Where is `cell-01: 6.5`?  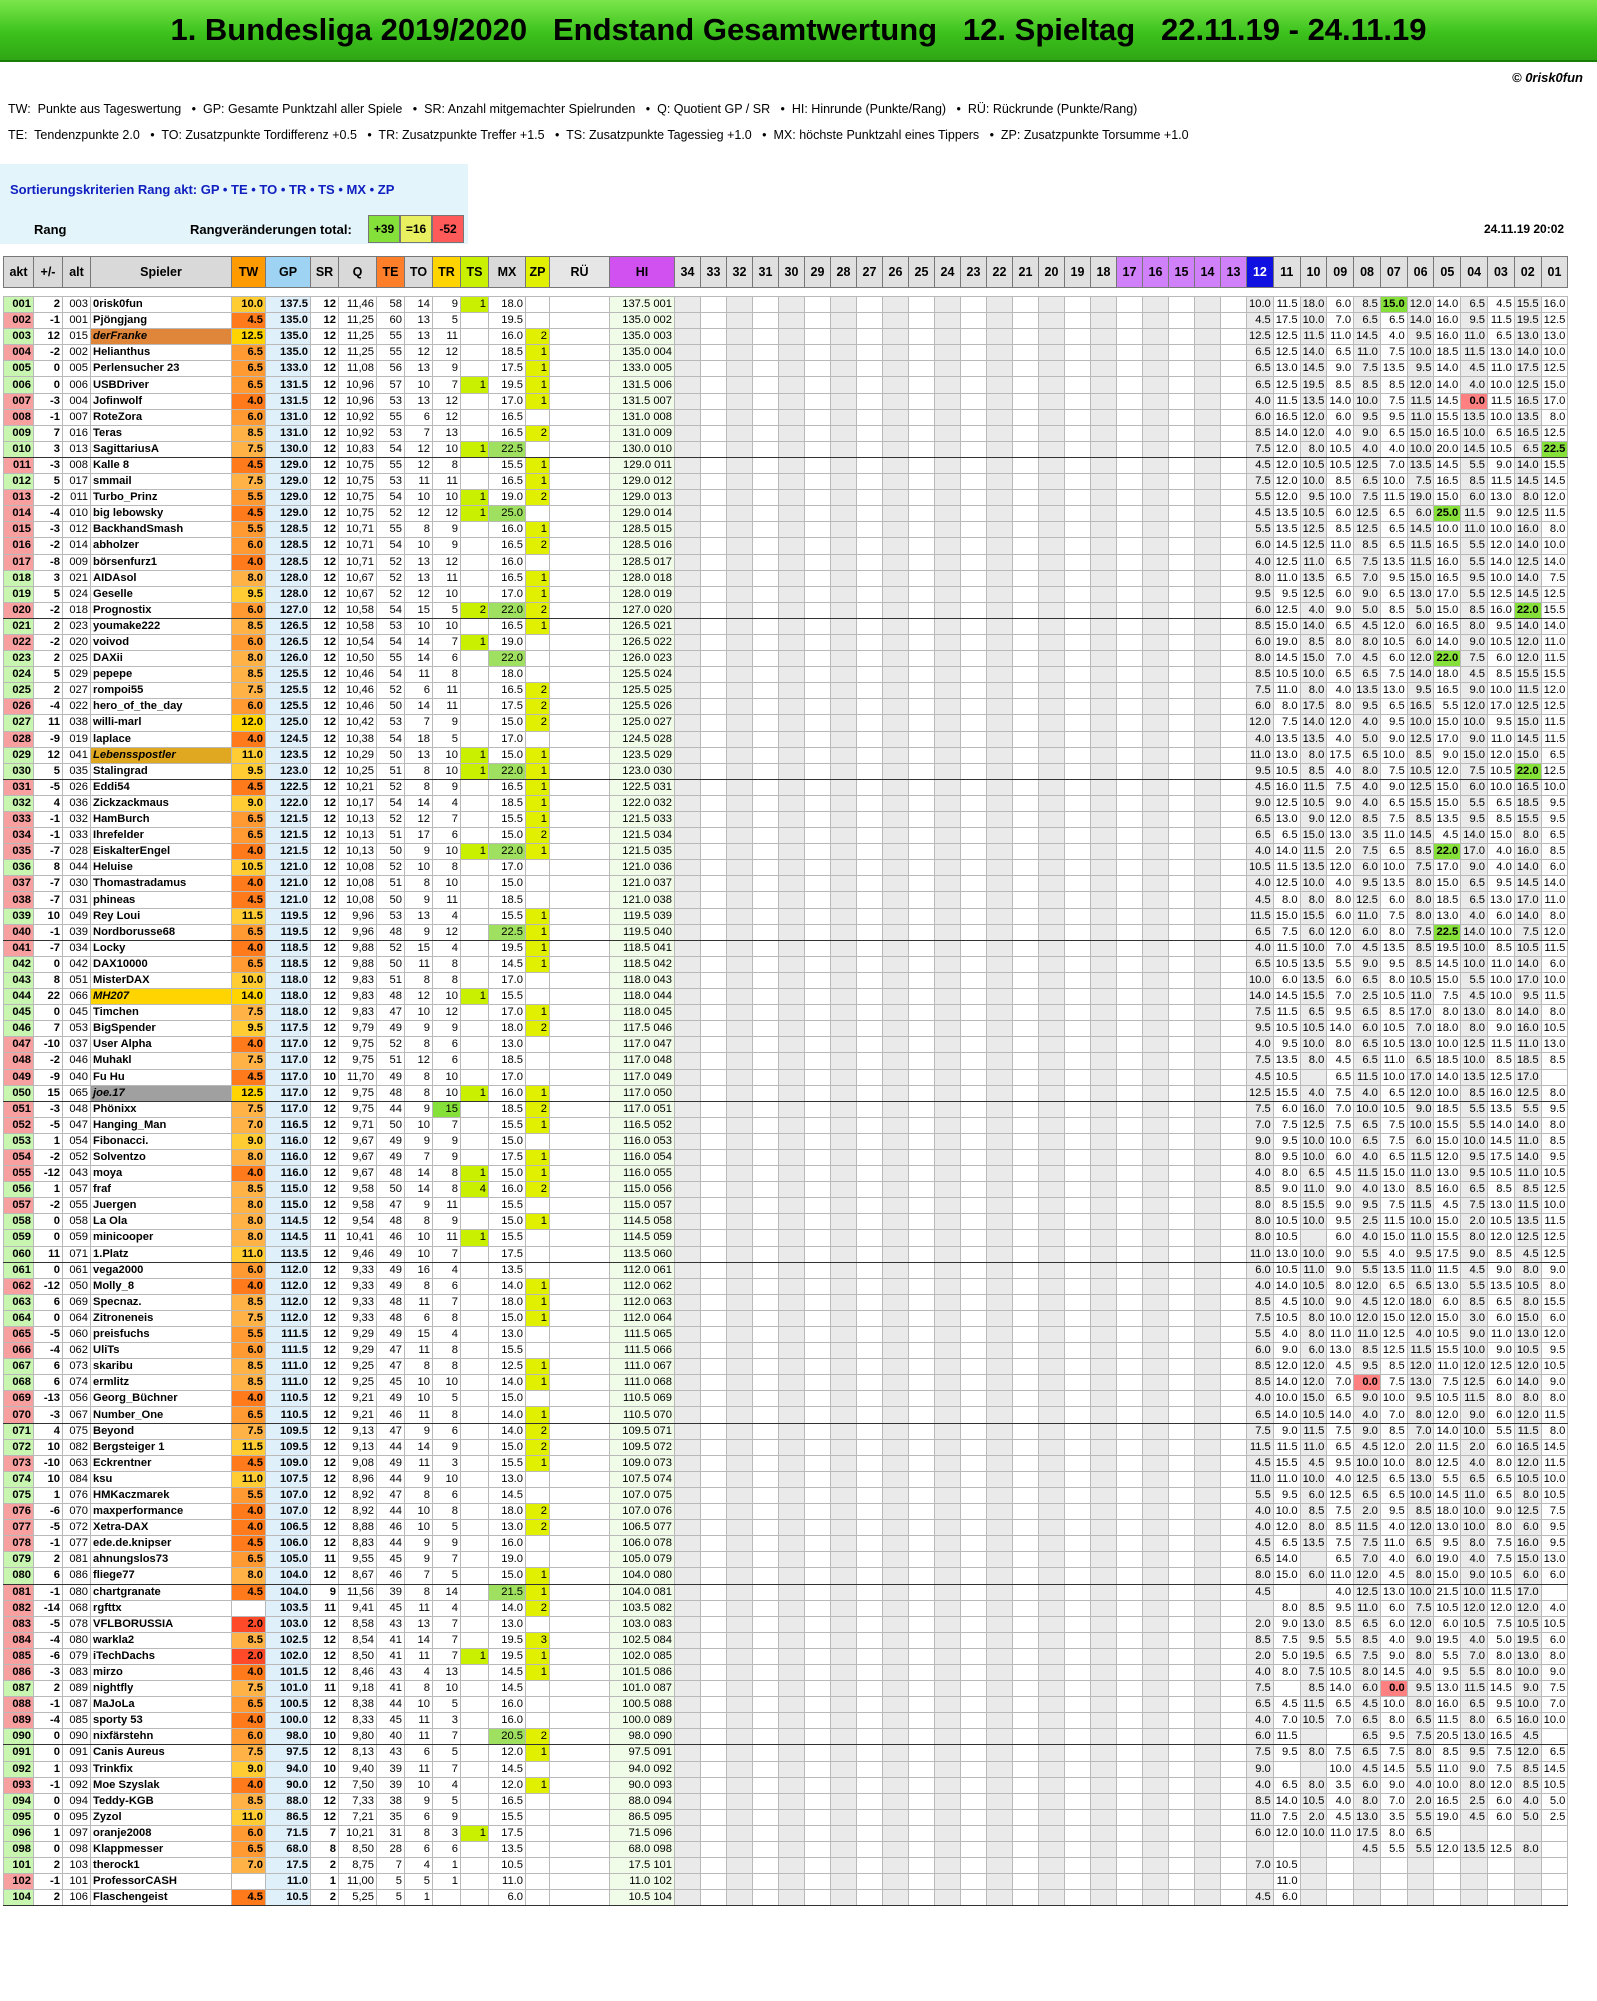
cell-01: 6.5 is located at coordinates (1554, 755).